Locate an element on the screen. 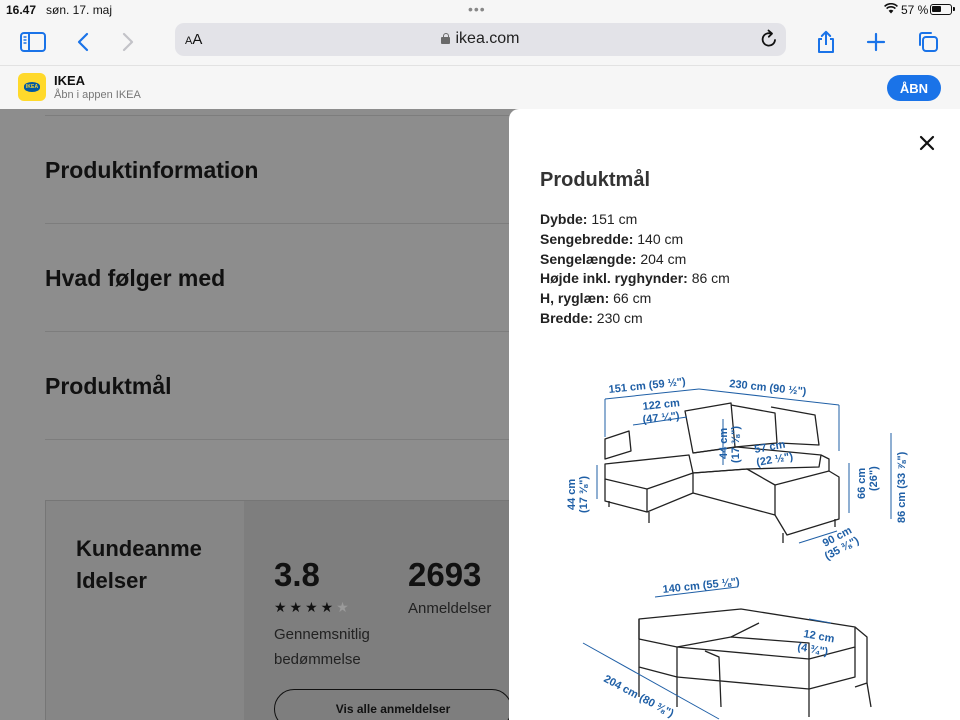 This screenshot has width=960, height=720. browser-toolbar: AA ikea.com is located at coordinates (480, 43).